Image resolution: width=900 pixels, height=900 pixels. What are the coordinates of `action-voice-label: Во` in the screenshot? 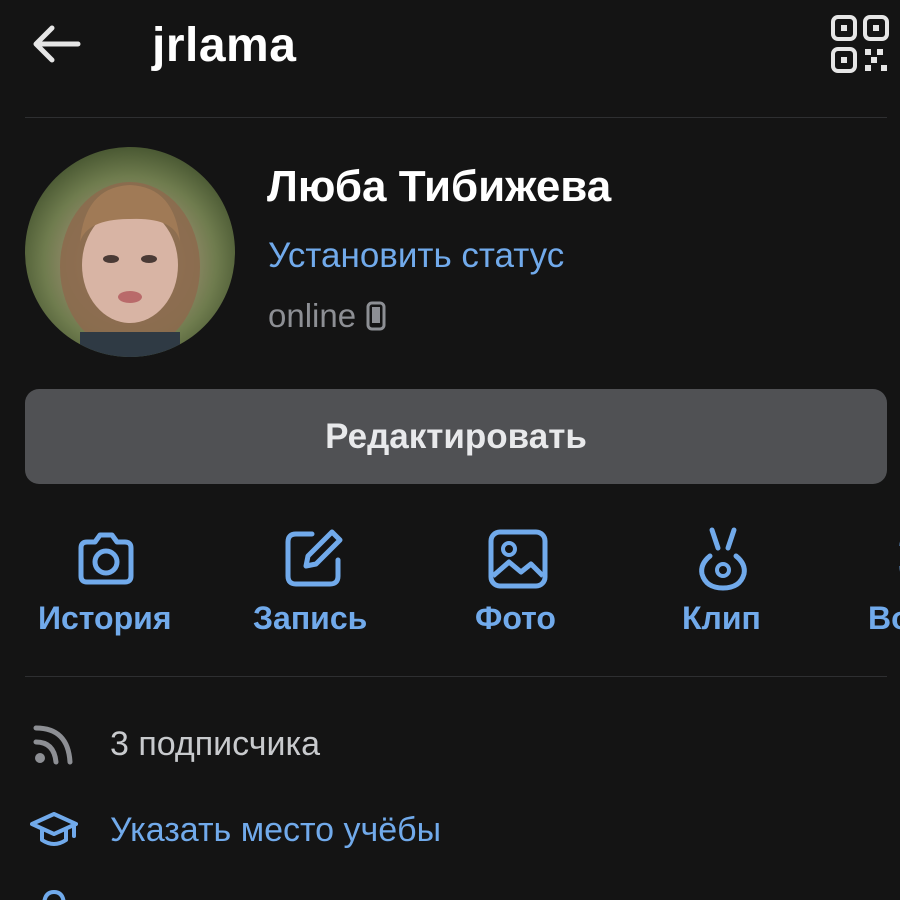 It's located at (884, 618).